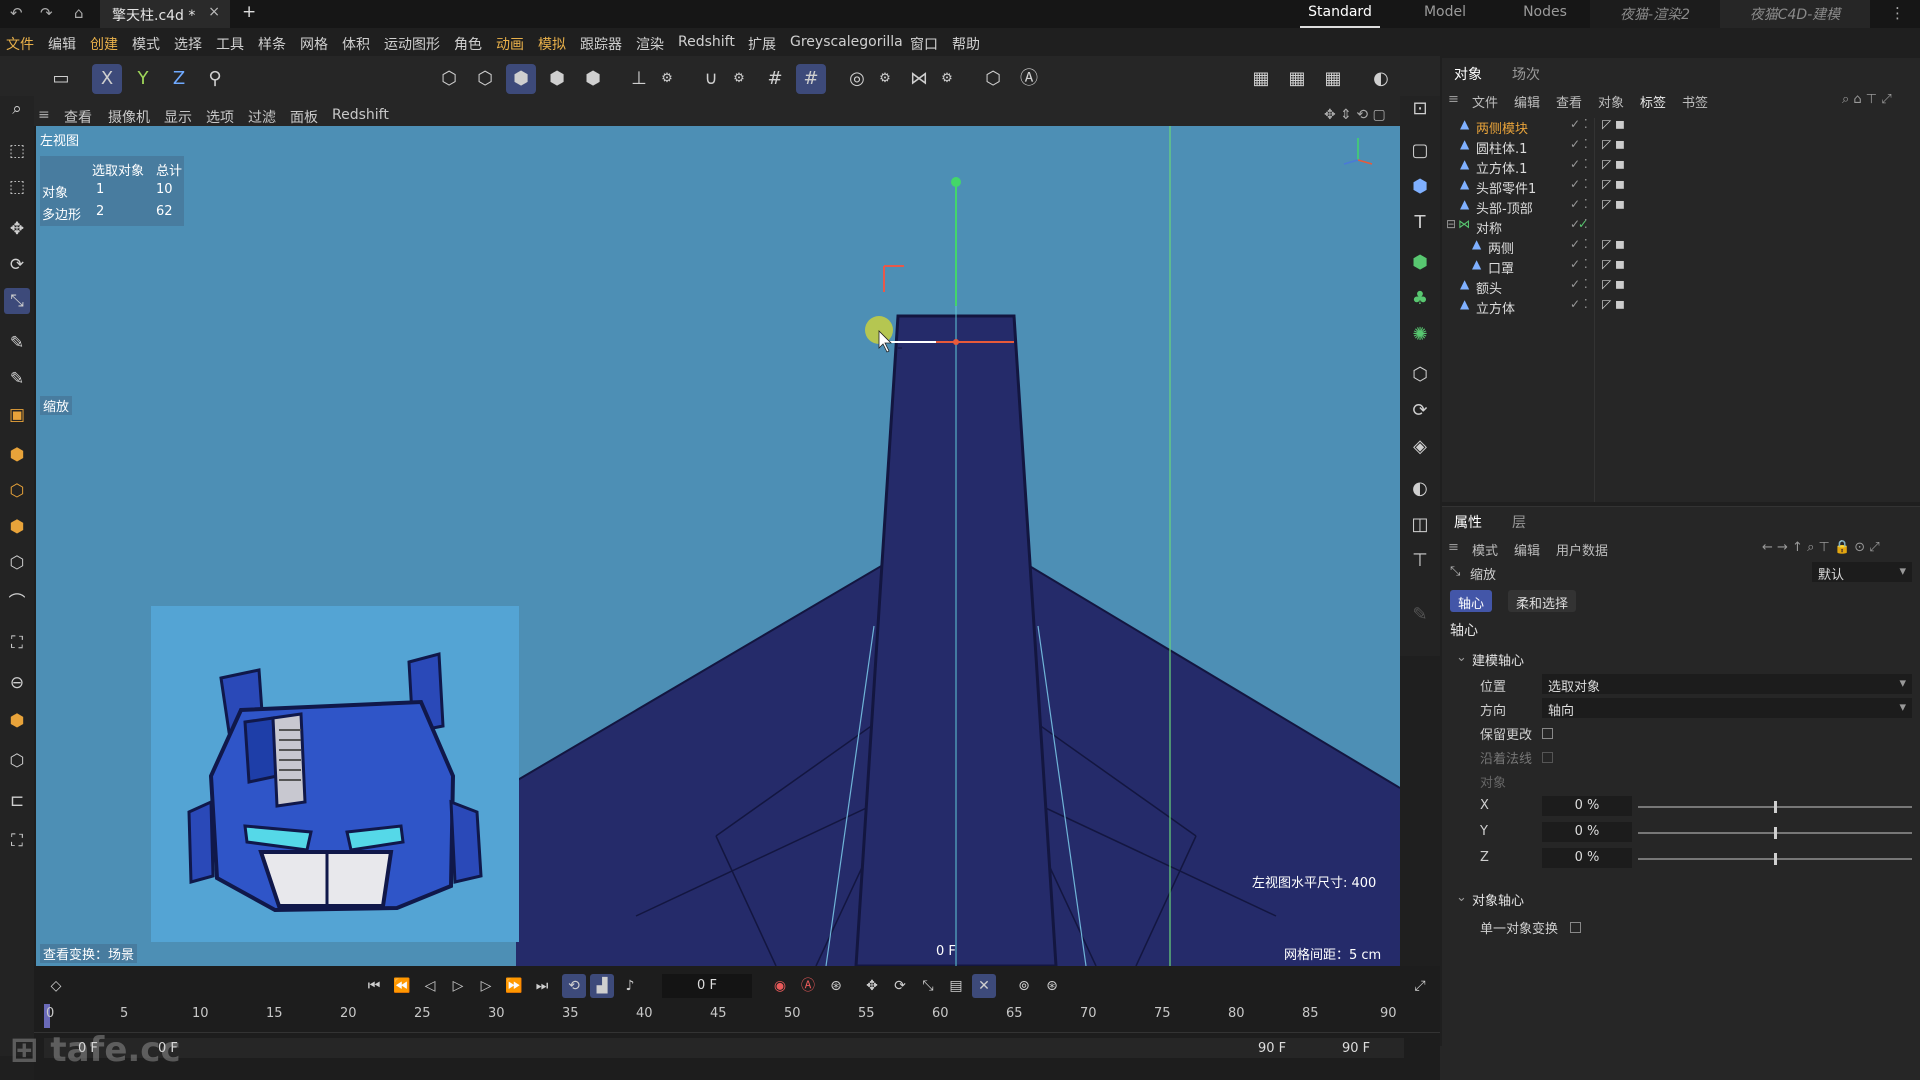 This screenshot has height=1080, width=1920. I want to click on menu-animate: 动画, so click(510, 44).